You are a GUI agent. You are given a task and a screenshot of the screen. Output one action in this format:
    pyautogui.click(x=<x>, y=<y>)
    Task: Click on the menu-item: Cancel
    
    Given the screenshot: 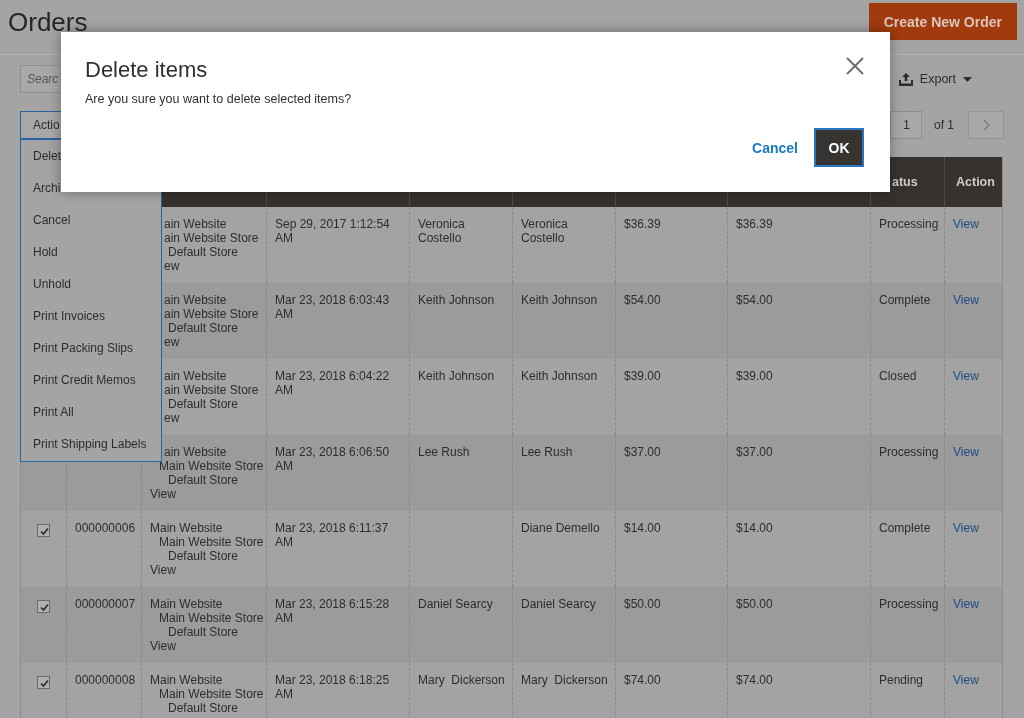 What is the action you would take?
    pyautogui.click(x=52, y=220)
    